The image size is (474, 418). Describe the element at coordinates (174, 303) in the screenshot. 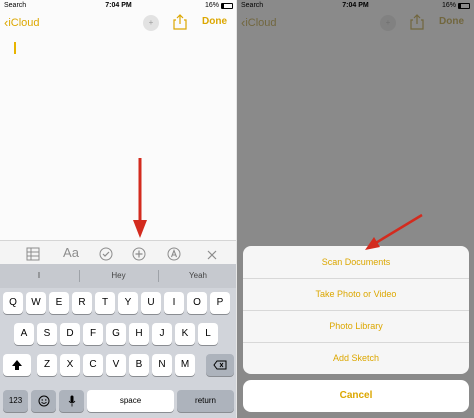

I see `key-i: I` at that location.